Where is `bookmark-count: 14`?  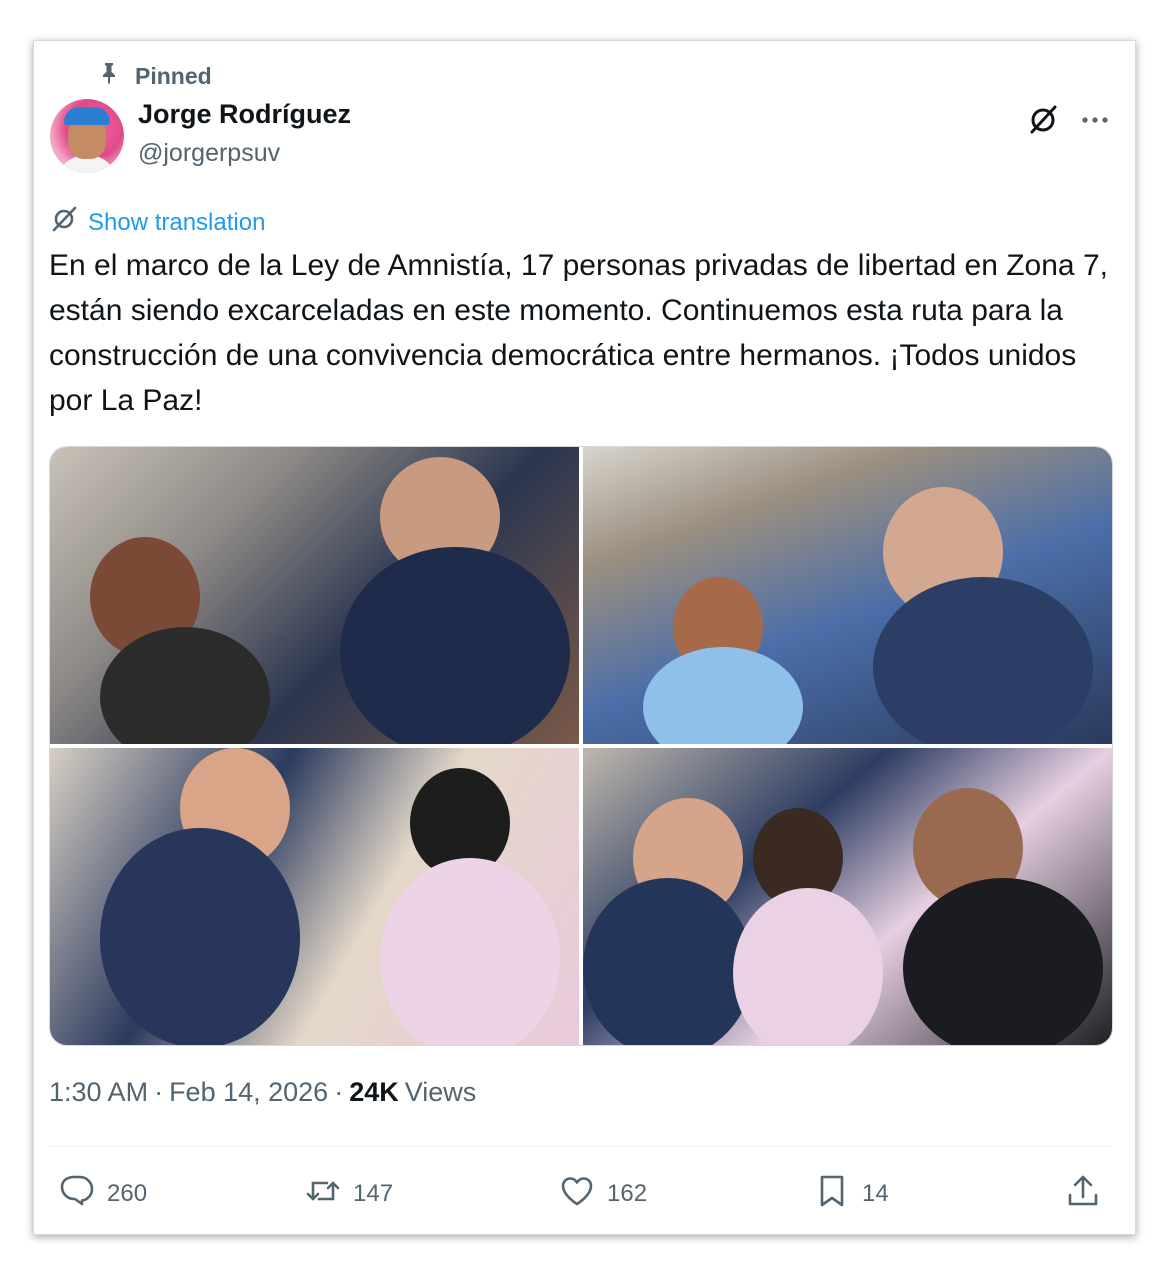
bookmark-count: 14 is located at coordinates (875, 1193).